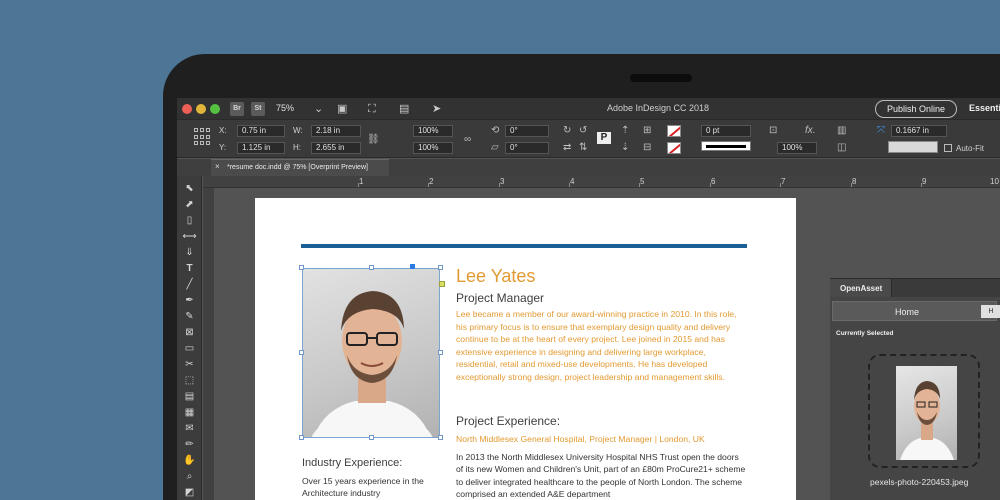 The height and width of the screenshot is (500, 1000). Describe the element at coordinates (412, 266) in the screenshot. I see `content-grabber-handle` at that location.